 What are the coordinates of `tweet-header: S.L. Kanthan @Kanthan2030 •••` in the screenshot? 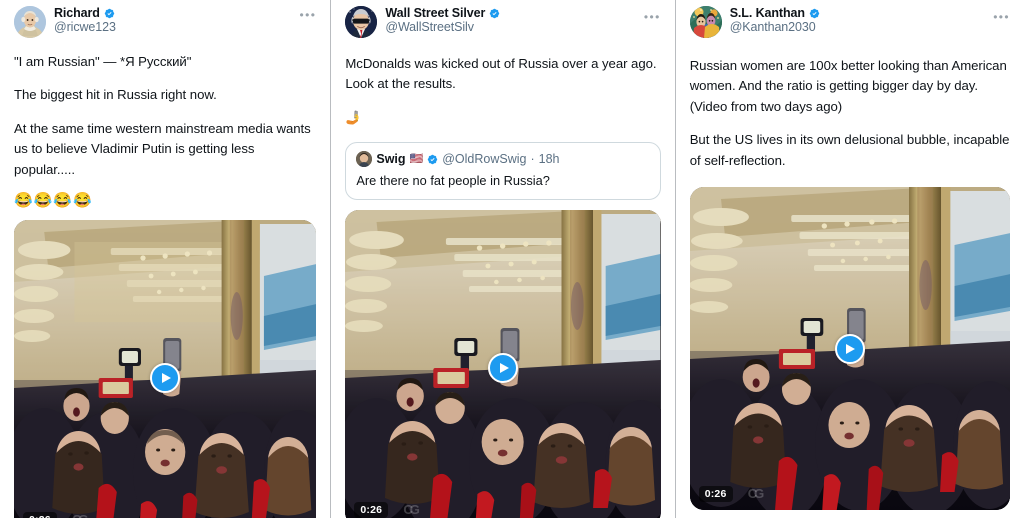 It's located at (849, 22).